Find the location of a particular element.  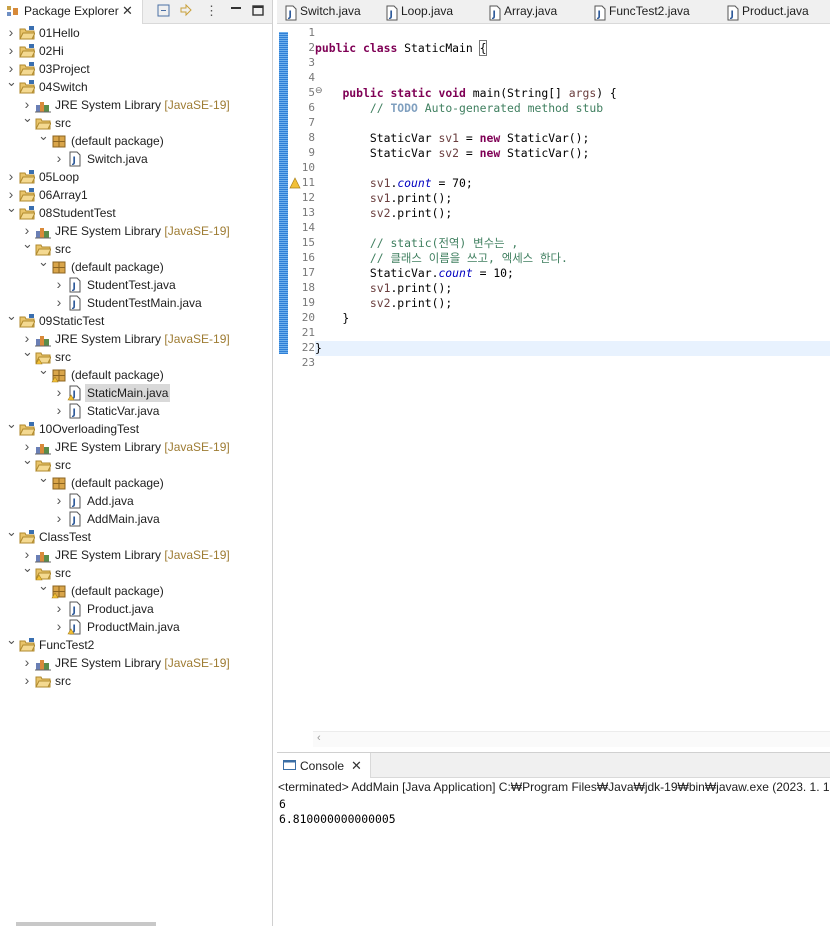

warning-icon is located at coordinates (295, 184).